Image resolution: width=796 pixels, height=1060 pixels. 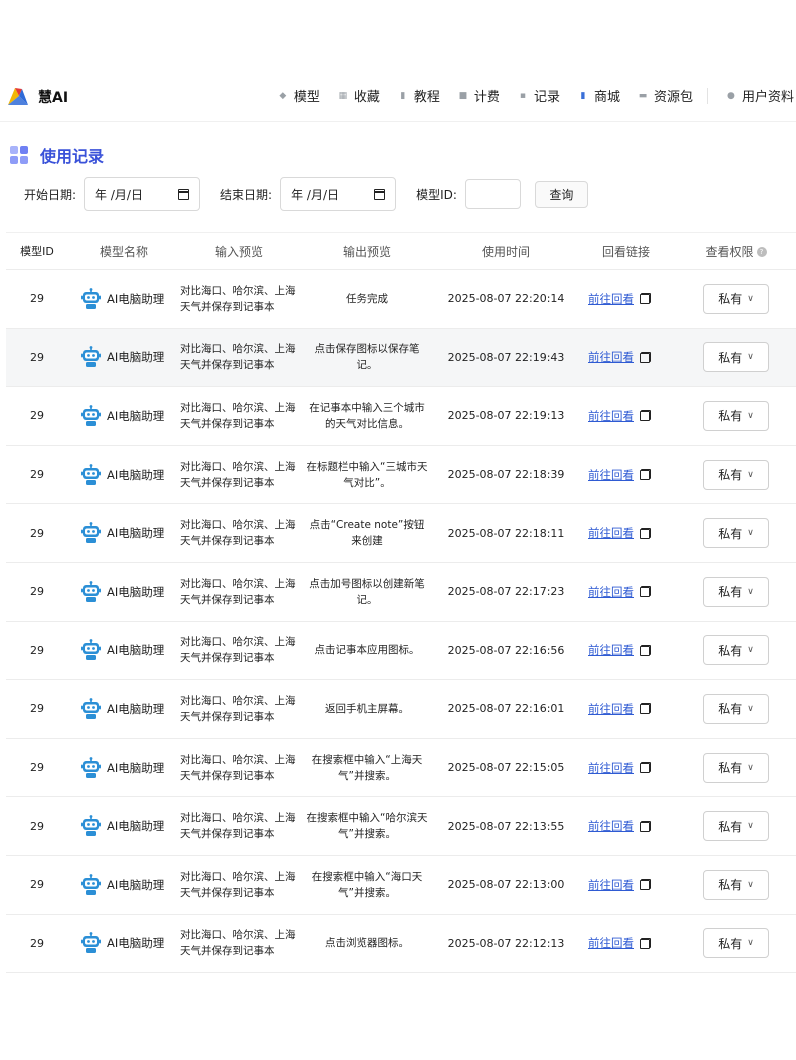 What do you see at coordinates (343, 95) in the screenshot?
I see `grid-icon: ▦` at bounding box center [343, 95].